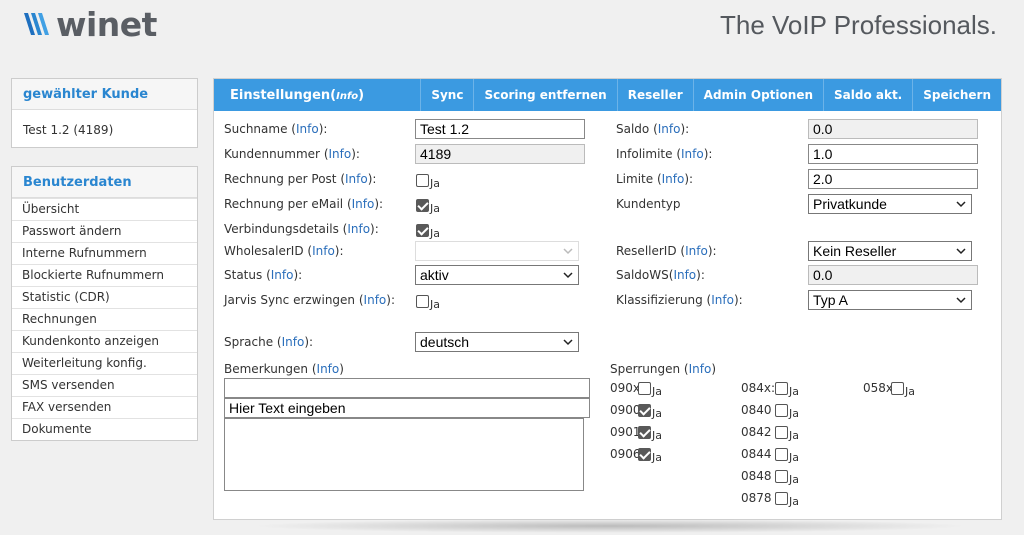 The image size is (1024, 535). I want to click on sperre-0901-checkbox: Ja, so click(650, 434).